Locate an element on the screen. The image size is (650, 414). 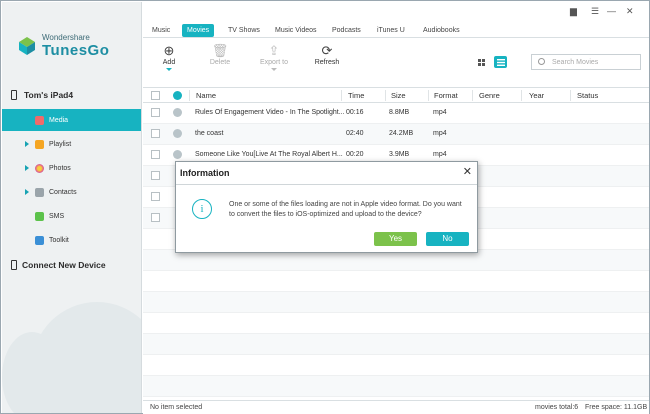
status-selection: No item selected is located at coordinates (176, 407).